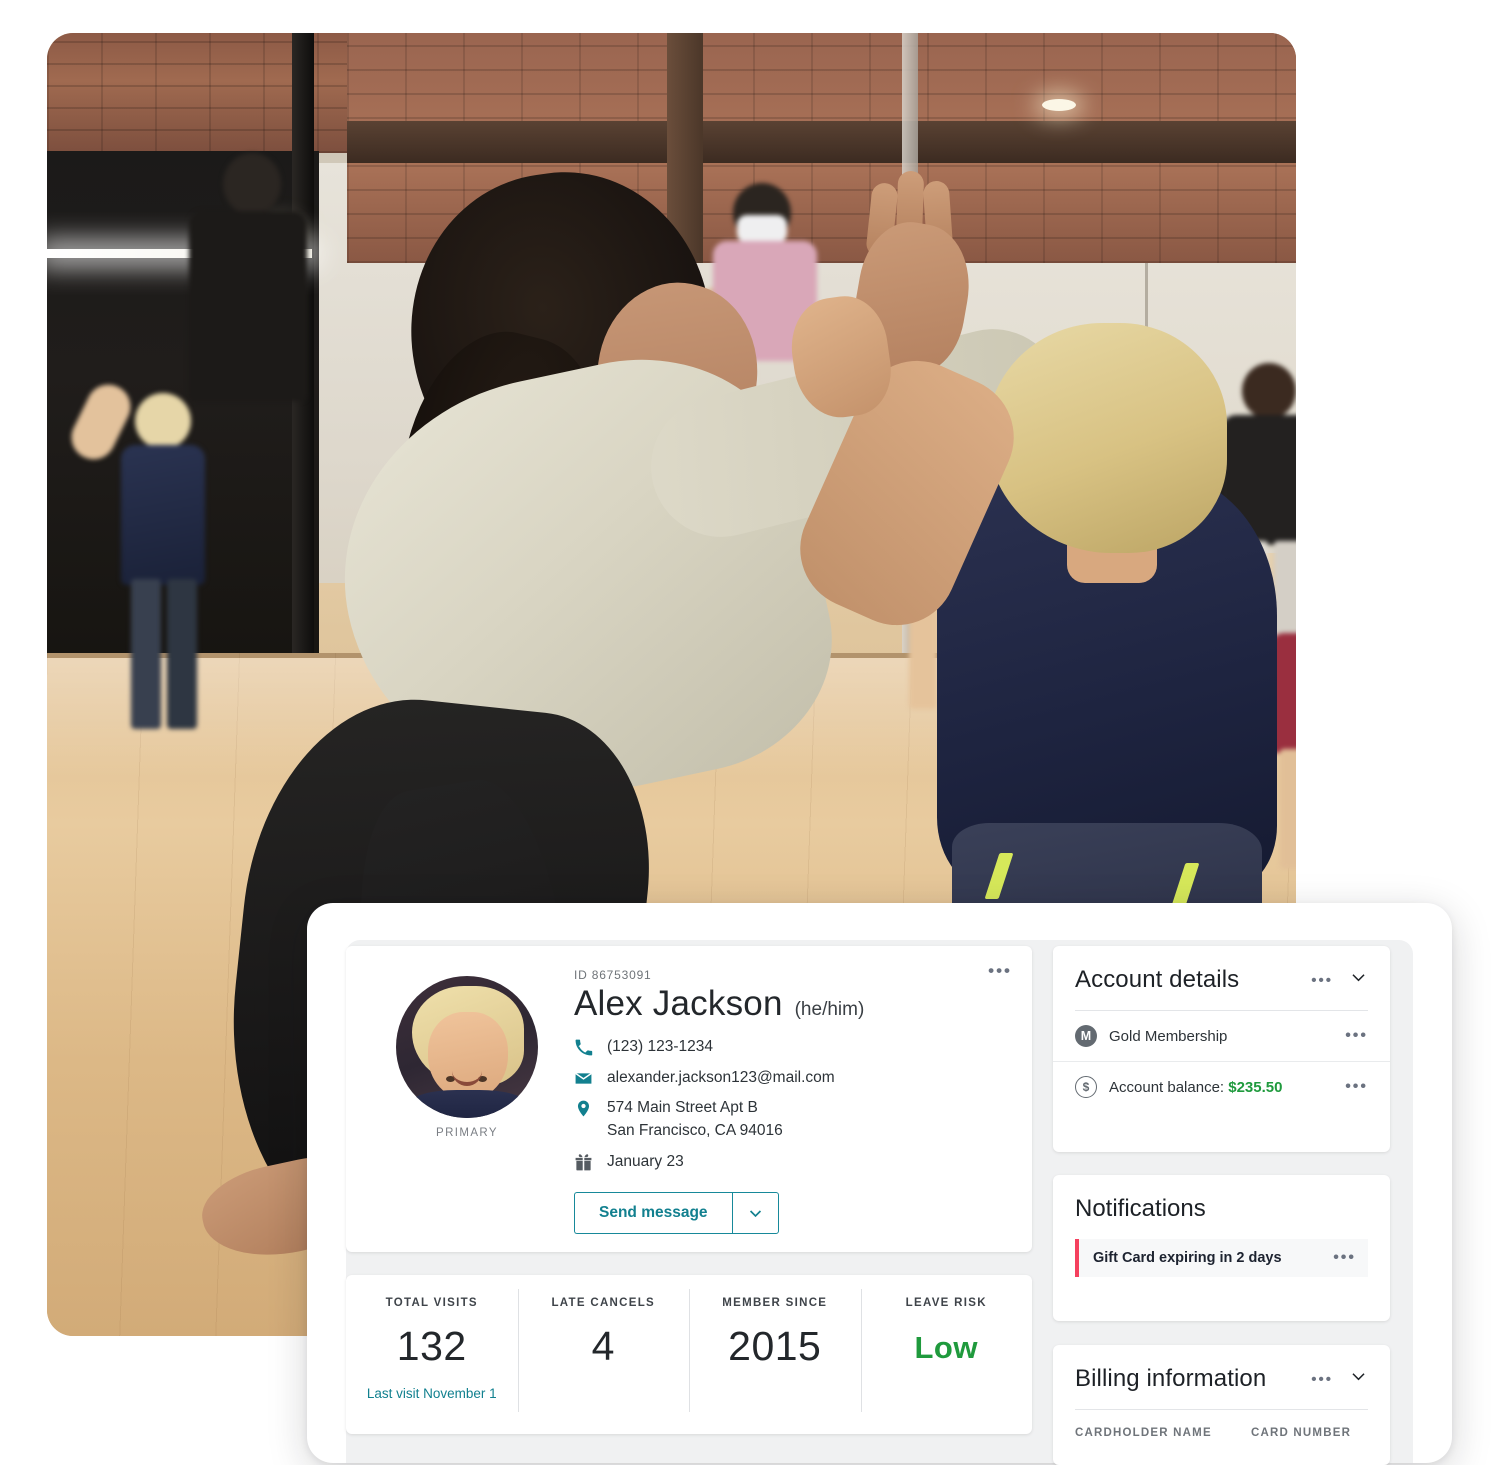  I want to click on membership-badge-icon: M, so click(1086, 1036).